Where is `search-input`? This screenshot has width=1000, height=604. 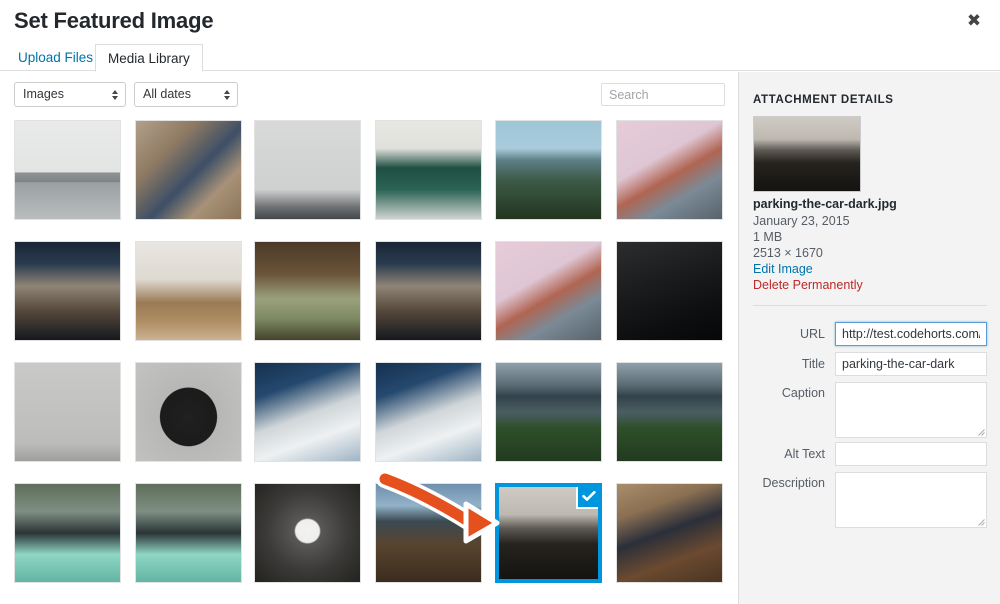 search-input is located at coordinates (663, 94).